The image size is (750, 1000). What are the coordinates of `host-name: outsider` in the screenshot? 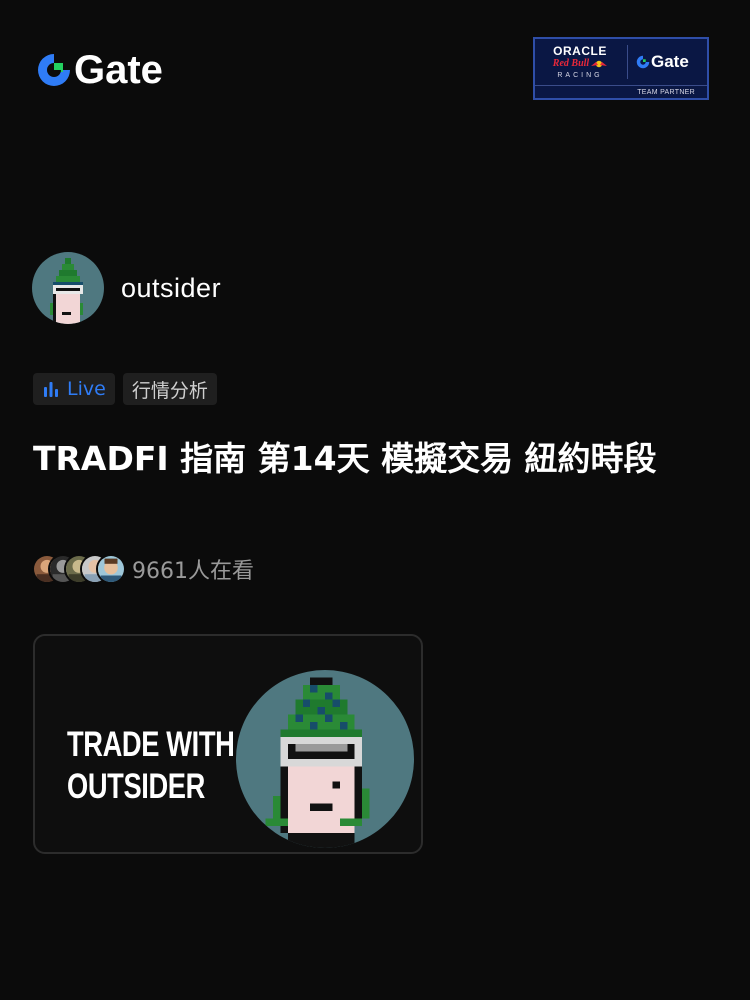 It's located at (171, 288).